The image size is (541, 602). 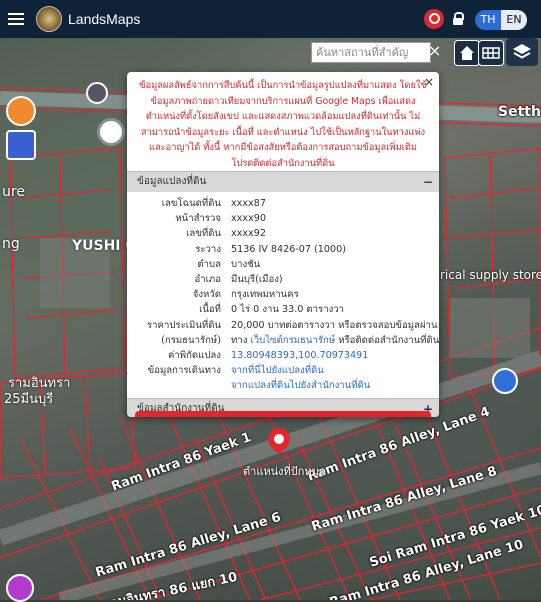 I want to click on logo, so click(x=49, y=19).